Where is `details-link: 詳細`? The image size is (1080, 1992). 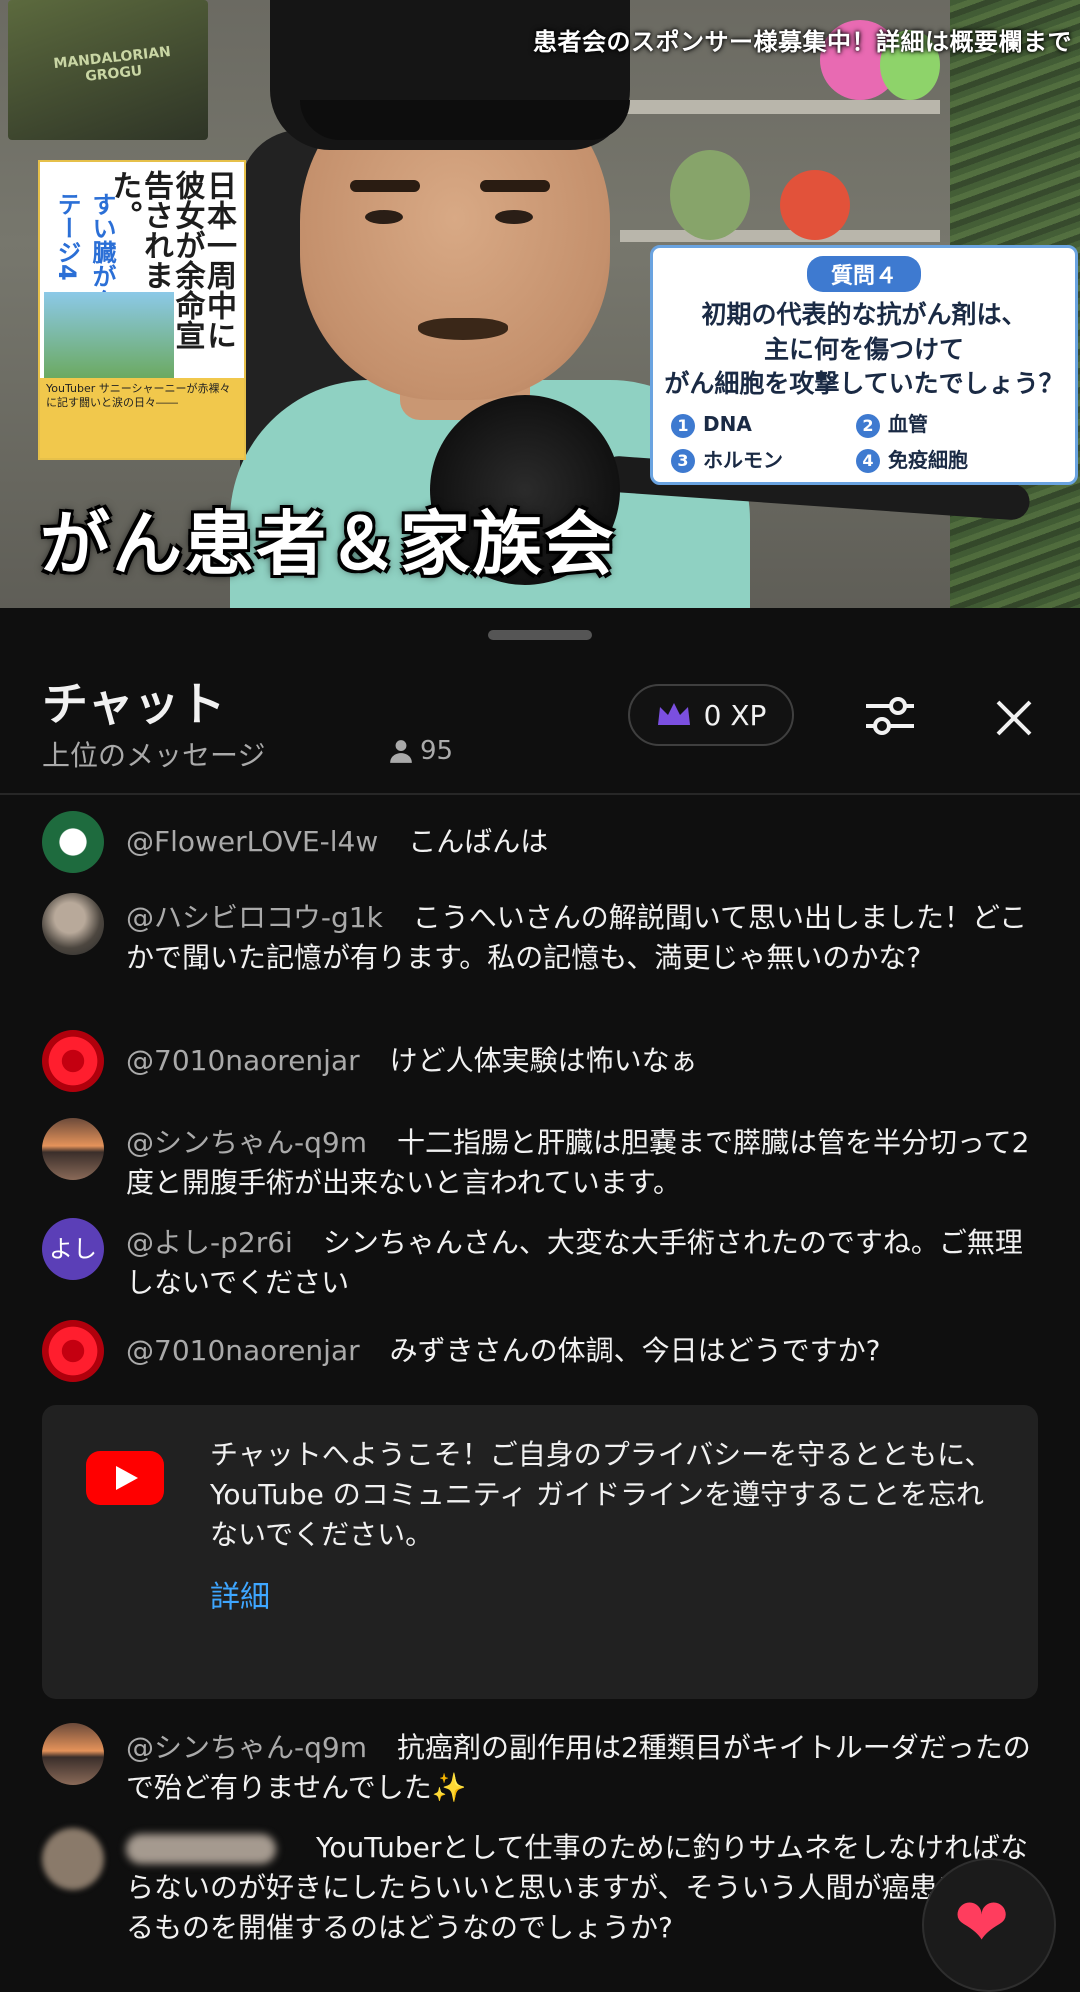
details-link: 詳細 is located at coordinates (240, 1594).